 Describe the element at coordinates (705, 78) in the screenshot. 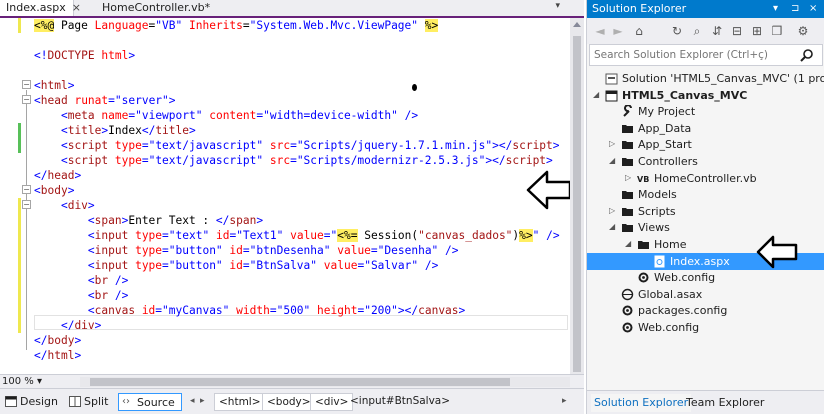

I see `tree-item: Solution 'HTML5_Canvas_MVC' (1 project)` at that location.